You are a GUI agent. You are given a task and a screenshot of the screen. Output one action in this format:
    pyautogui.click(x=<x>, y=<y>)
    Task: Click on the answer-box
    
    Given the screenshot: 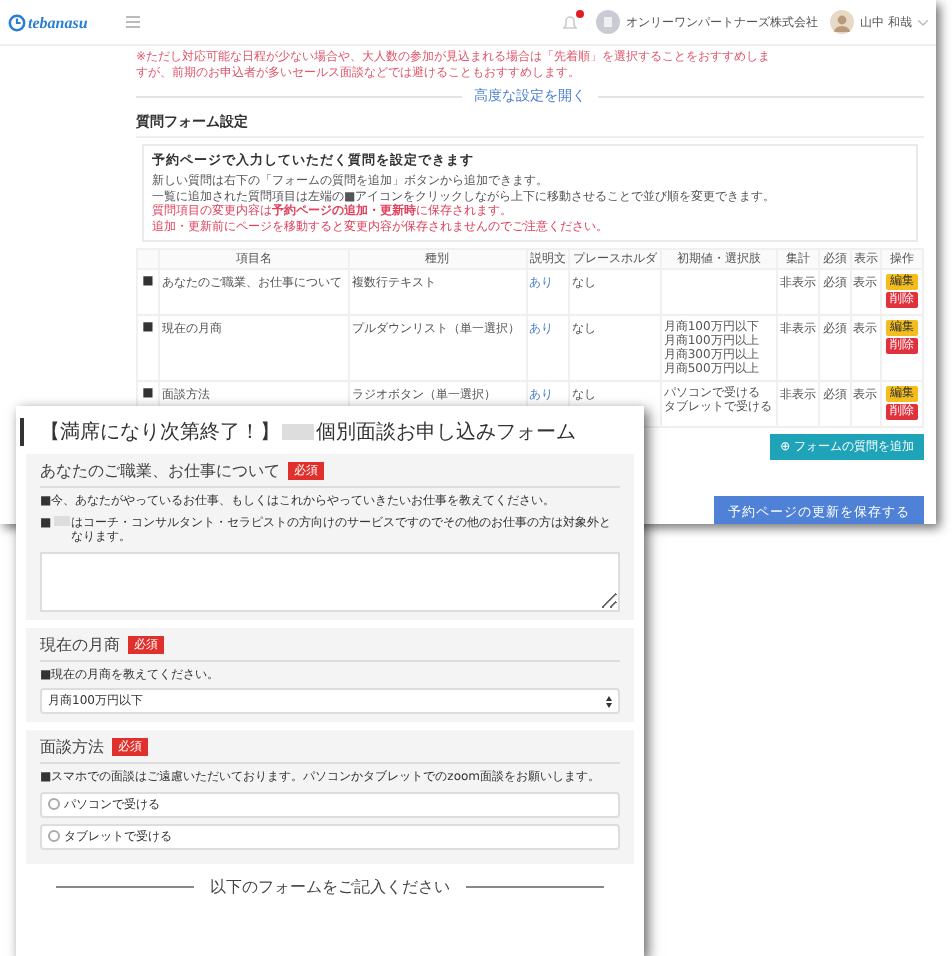 What is the action you would take?
    pyautogui.click(x=330, y=581)
    